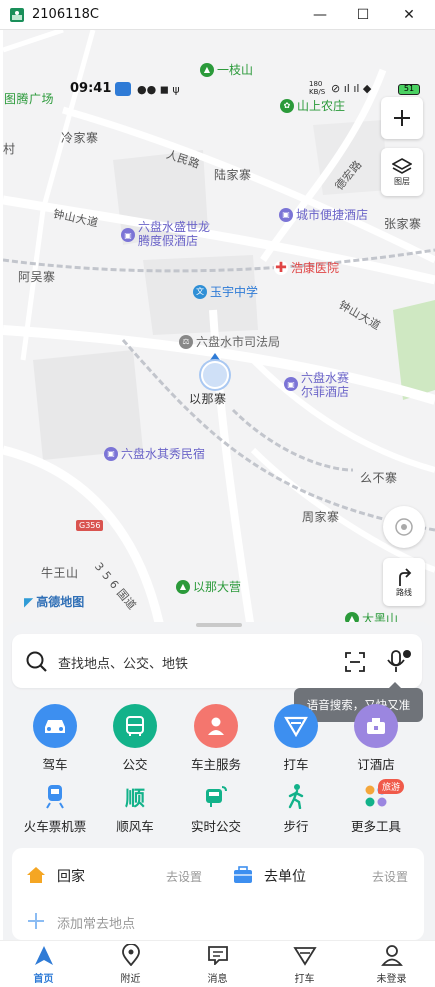 The image size is (435, 987). What do you see at coordinates (404, 582) in the screenshot?
I see `route-button: 路线` at bounding box center [404, 582].